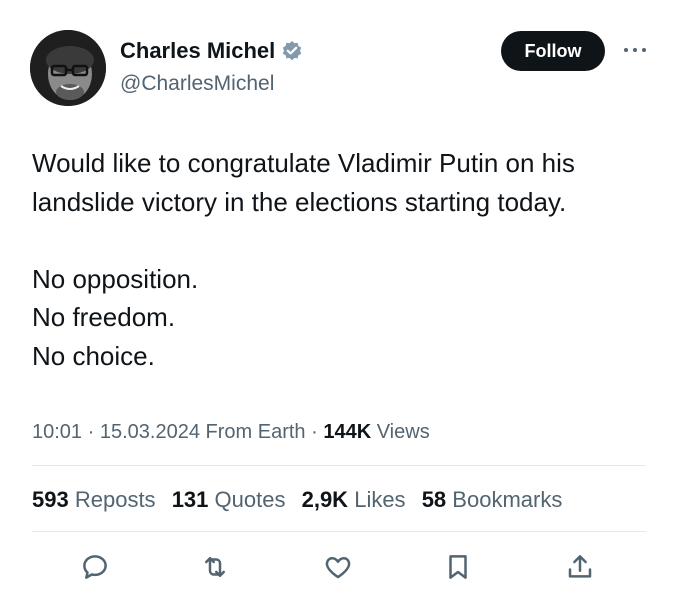  Describe the element at coordinates (93, 355) in the screenshot. I see `tweet-line: No choice.` at that location.